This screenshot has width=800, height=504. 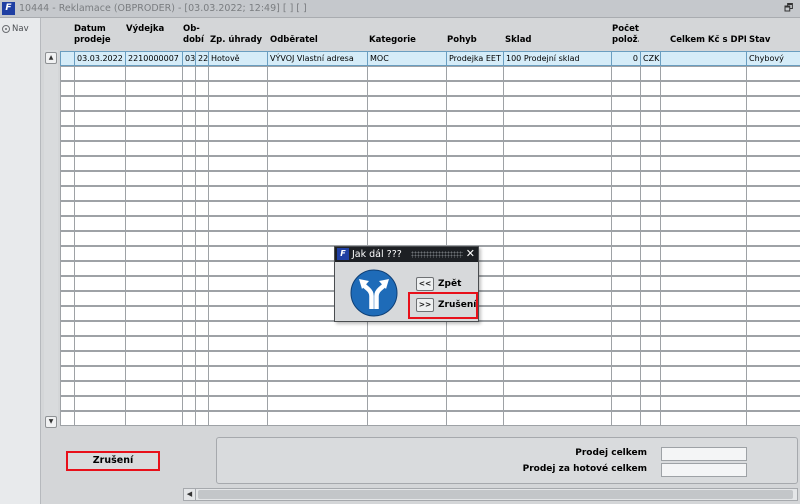 What do you see at coordinates (195, 35) in the screenshot?
I see `header-obdobi: Ob- dobí` at bounding box center [195, 35].